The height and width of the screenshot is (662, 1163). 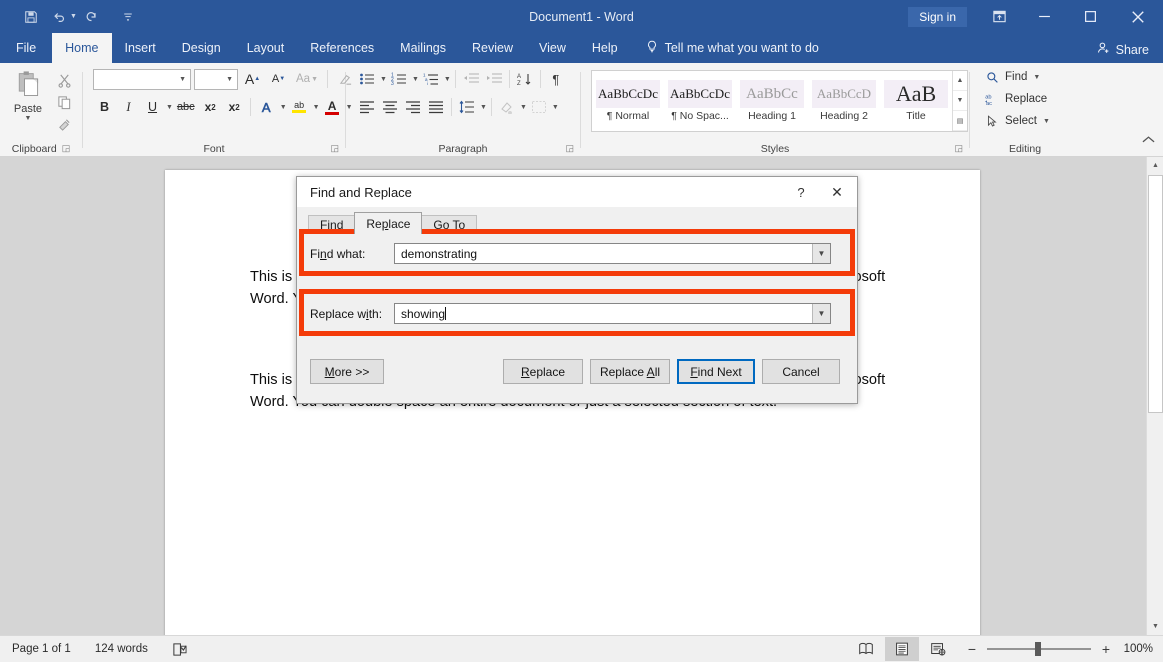 I want to click on tell-me-search: Tell me what you want to do, so click(x=732, y=48).